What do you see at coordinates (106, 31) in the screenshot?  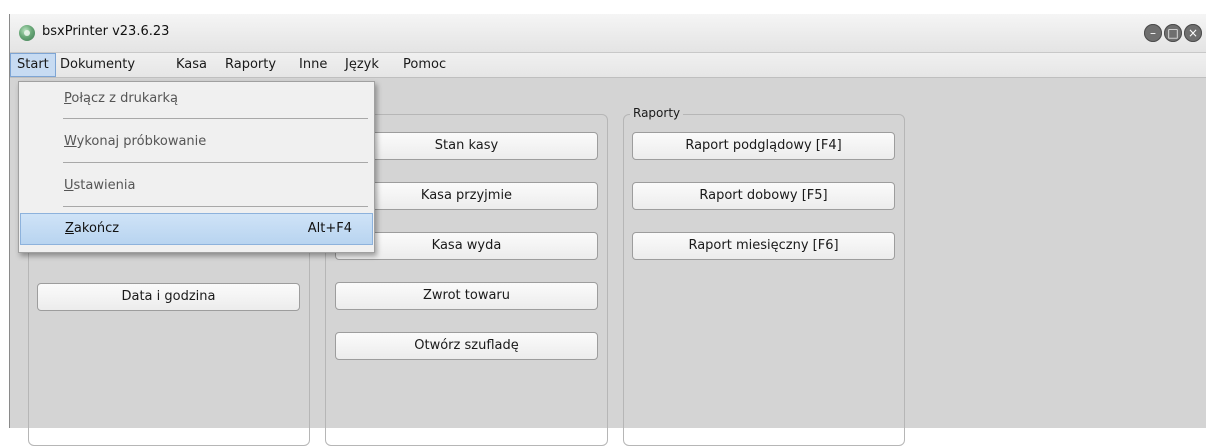 I see `window-title: bsxPrinter v23.6.23` at bounding box center [106, 31].